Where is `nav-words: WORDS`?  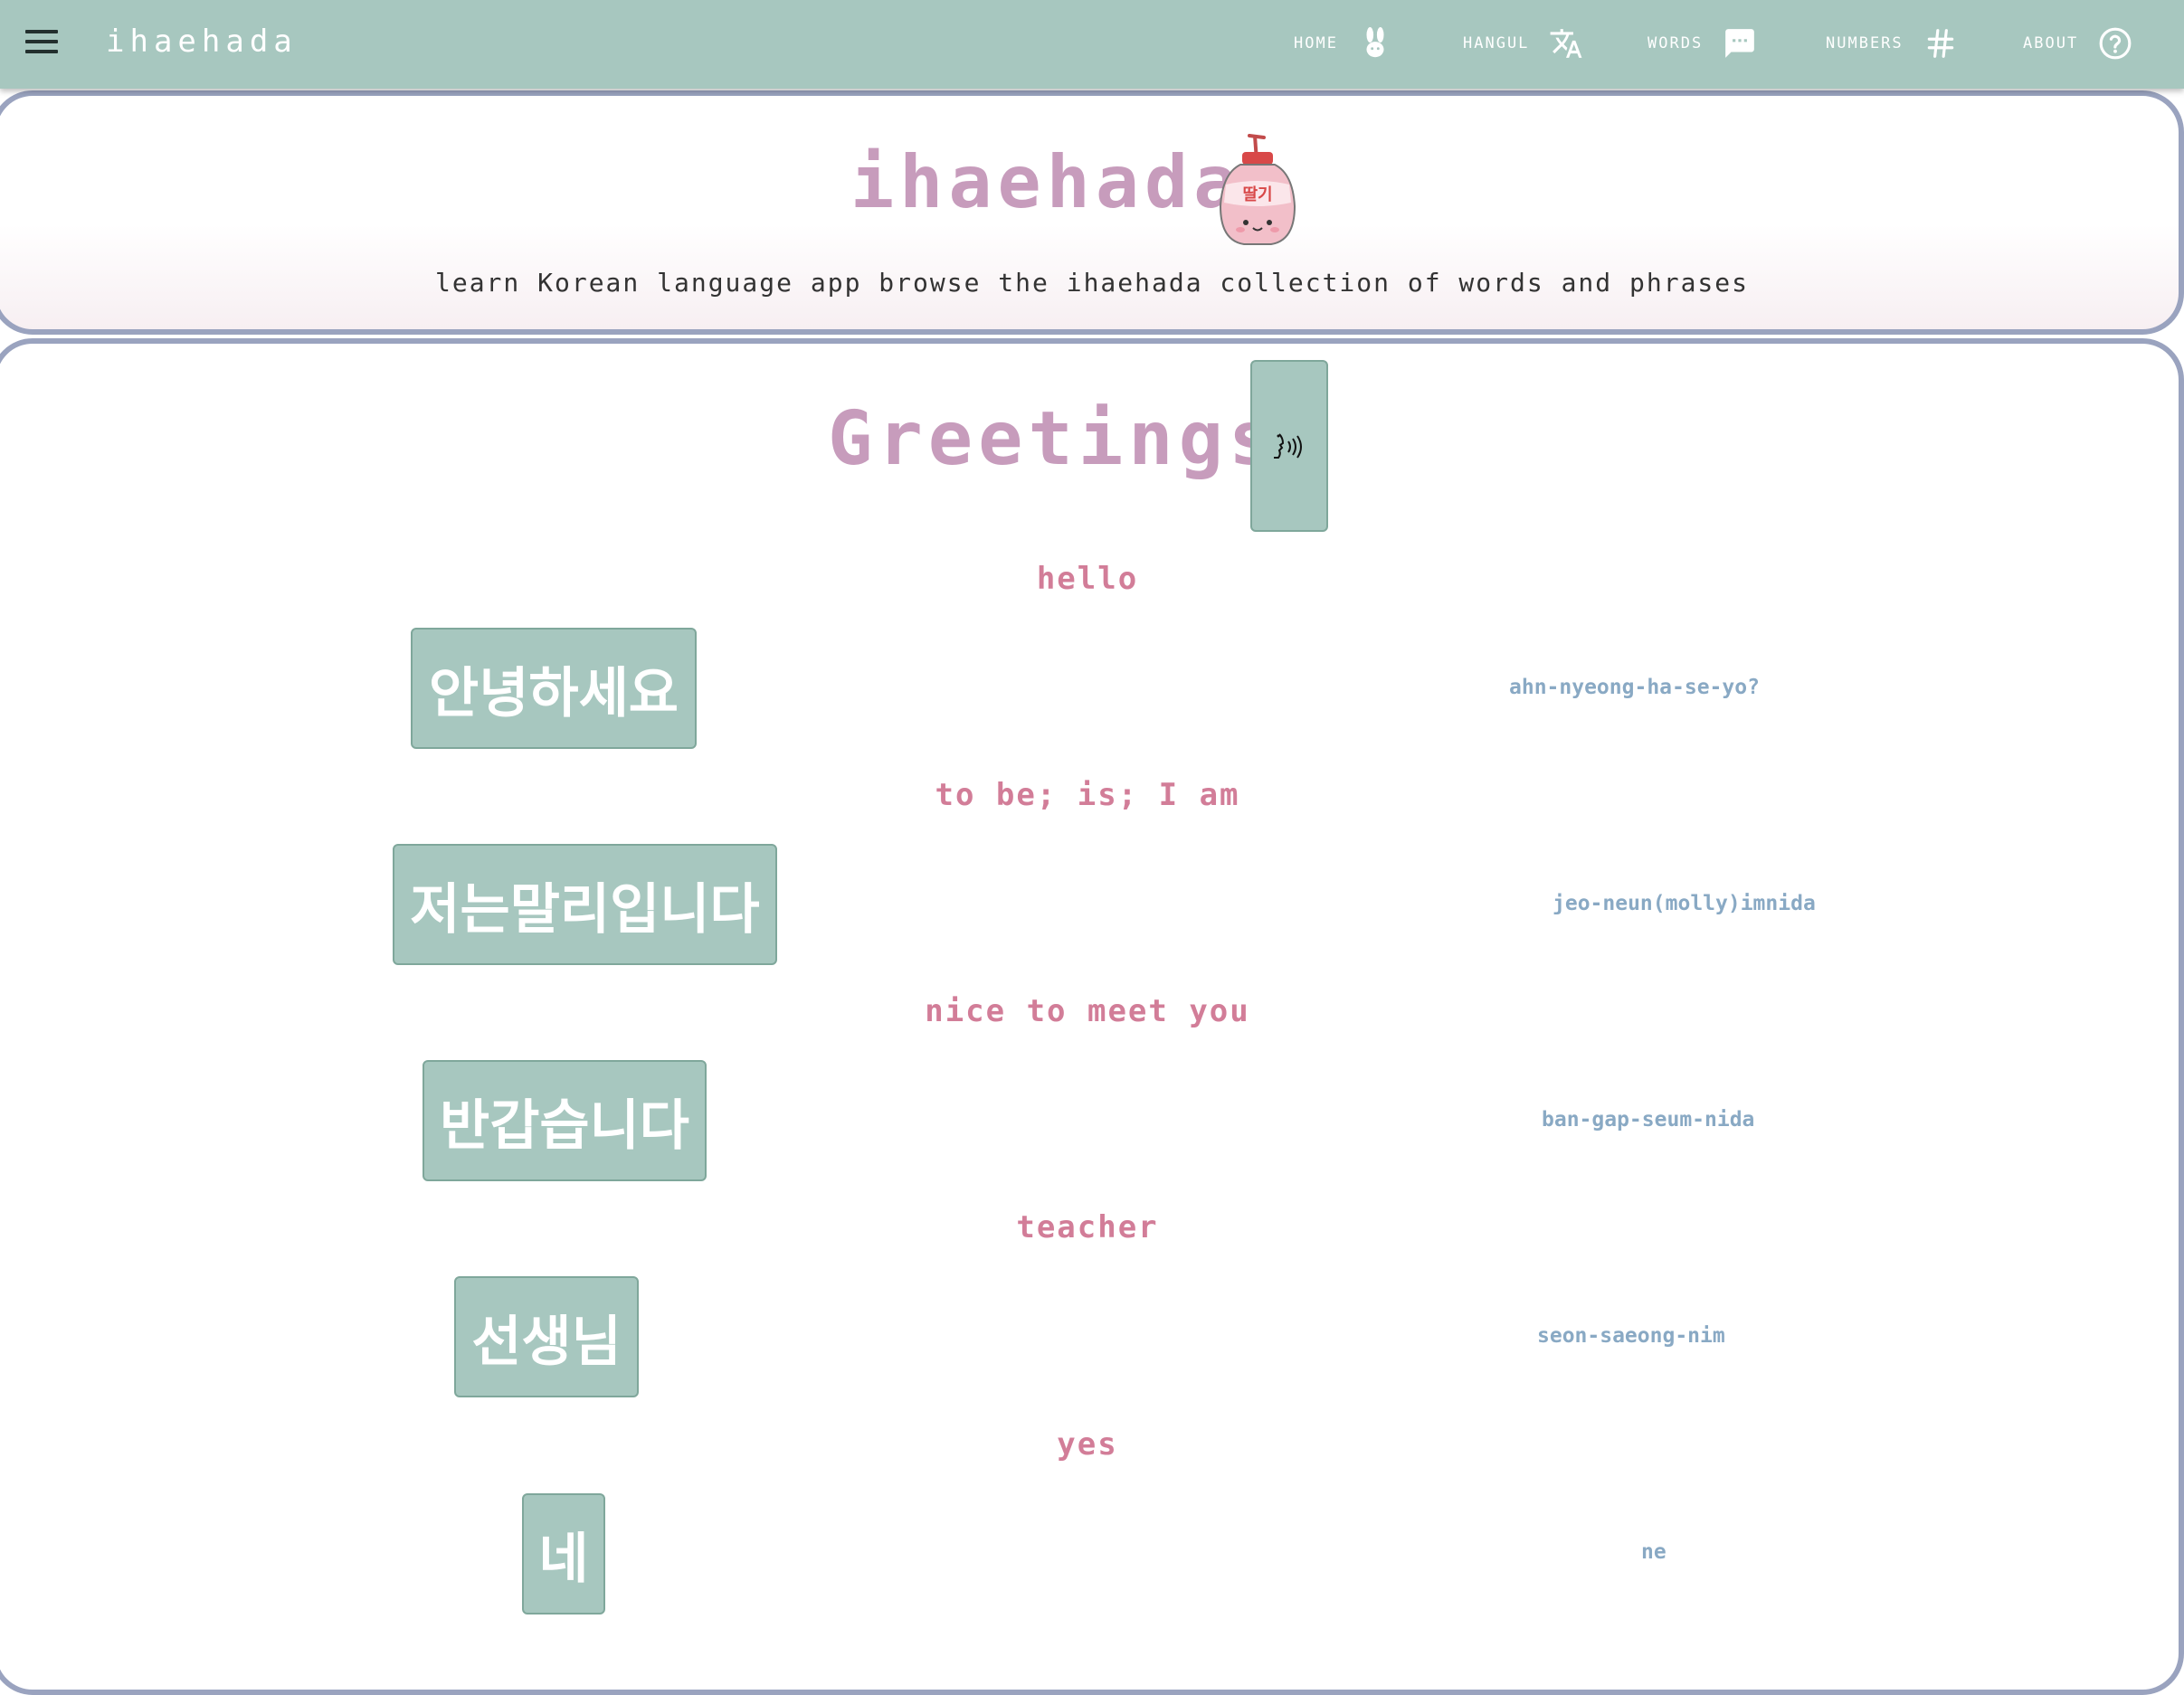
nav-words: WORDS is located at coordinates (1702, 43).